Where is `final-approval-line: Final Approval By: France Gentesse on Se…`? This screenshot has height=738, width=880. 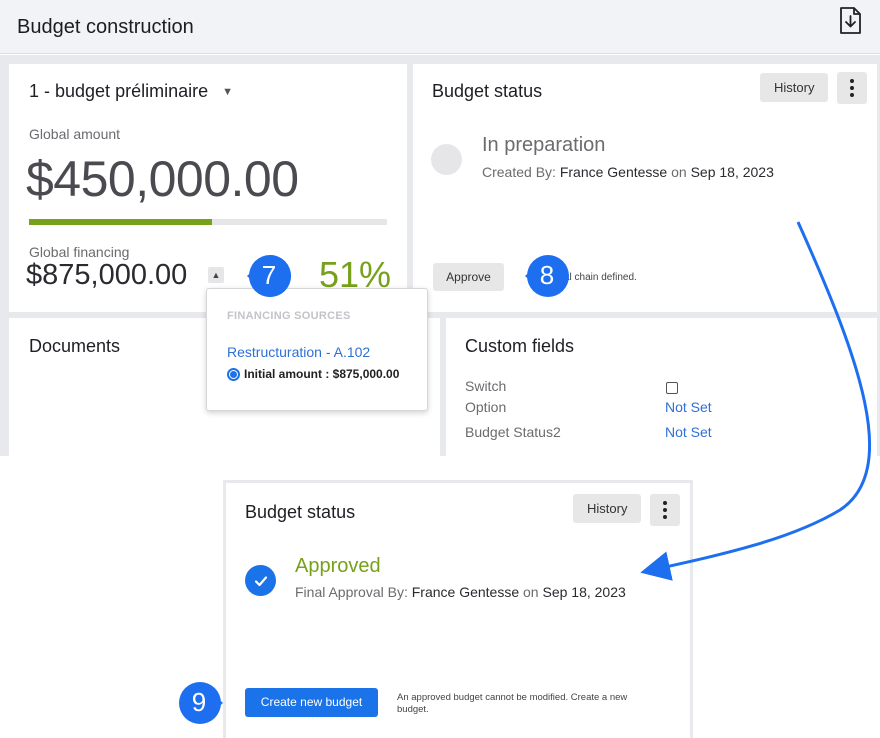 final-approval-line: Final Approval By: France Gentesse on Se… is located at coordinates (460, 592).